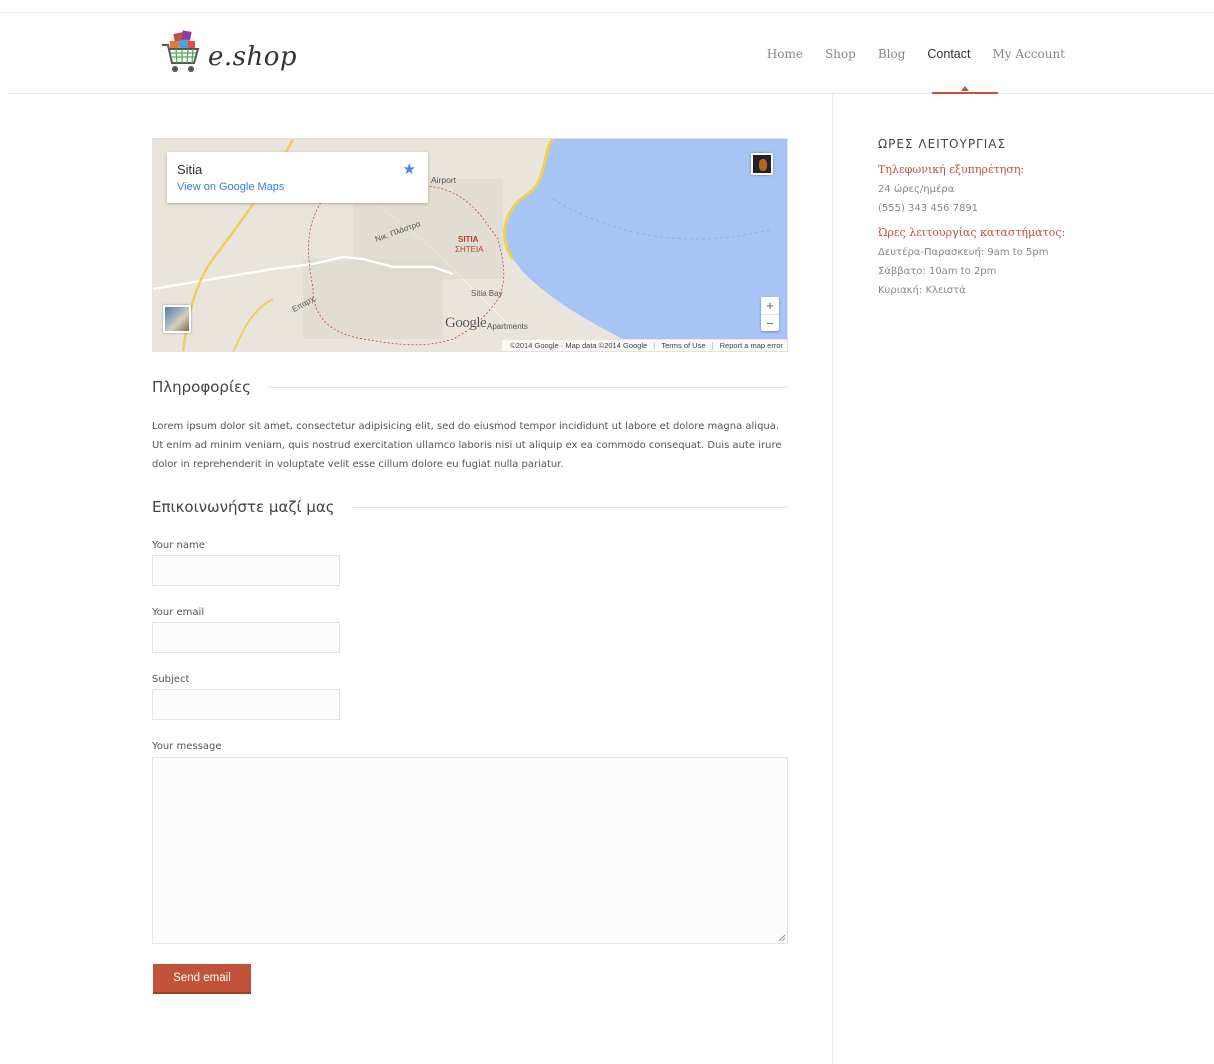  I want to click on nav-home: Home, so click(785, 54).